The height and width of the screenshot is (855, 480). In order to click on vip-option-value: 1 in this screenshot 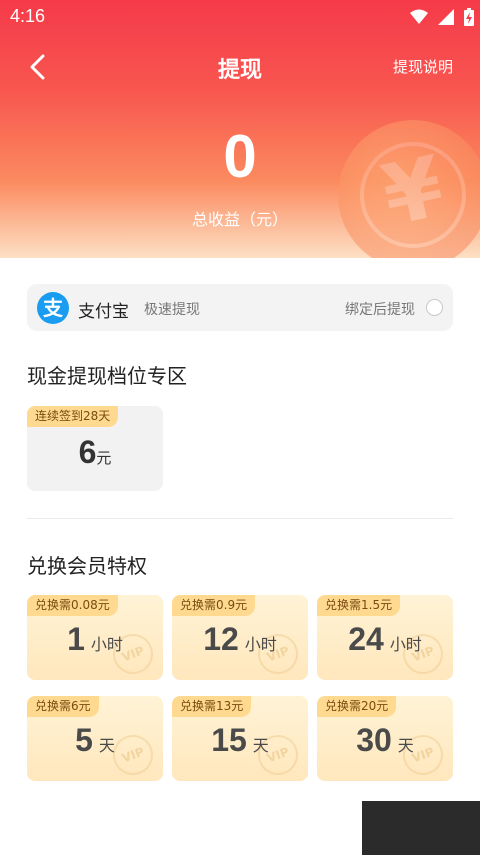, I will do `click(76, 639)`.